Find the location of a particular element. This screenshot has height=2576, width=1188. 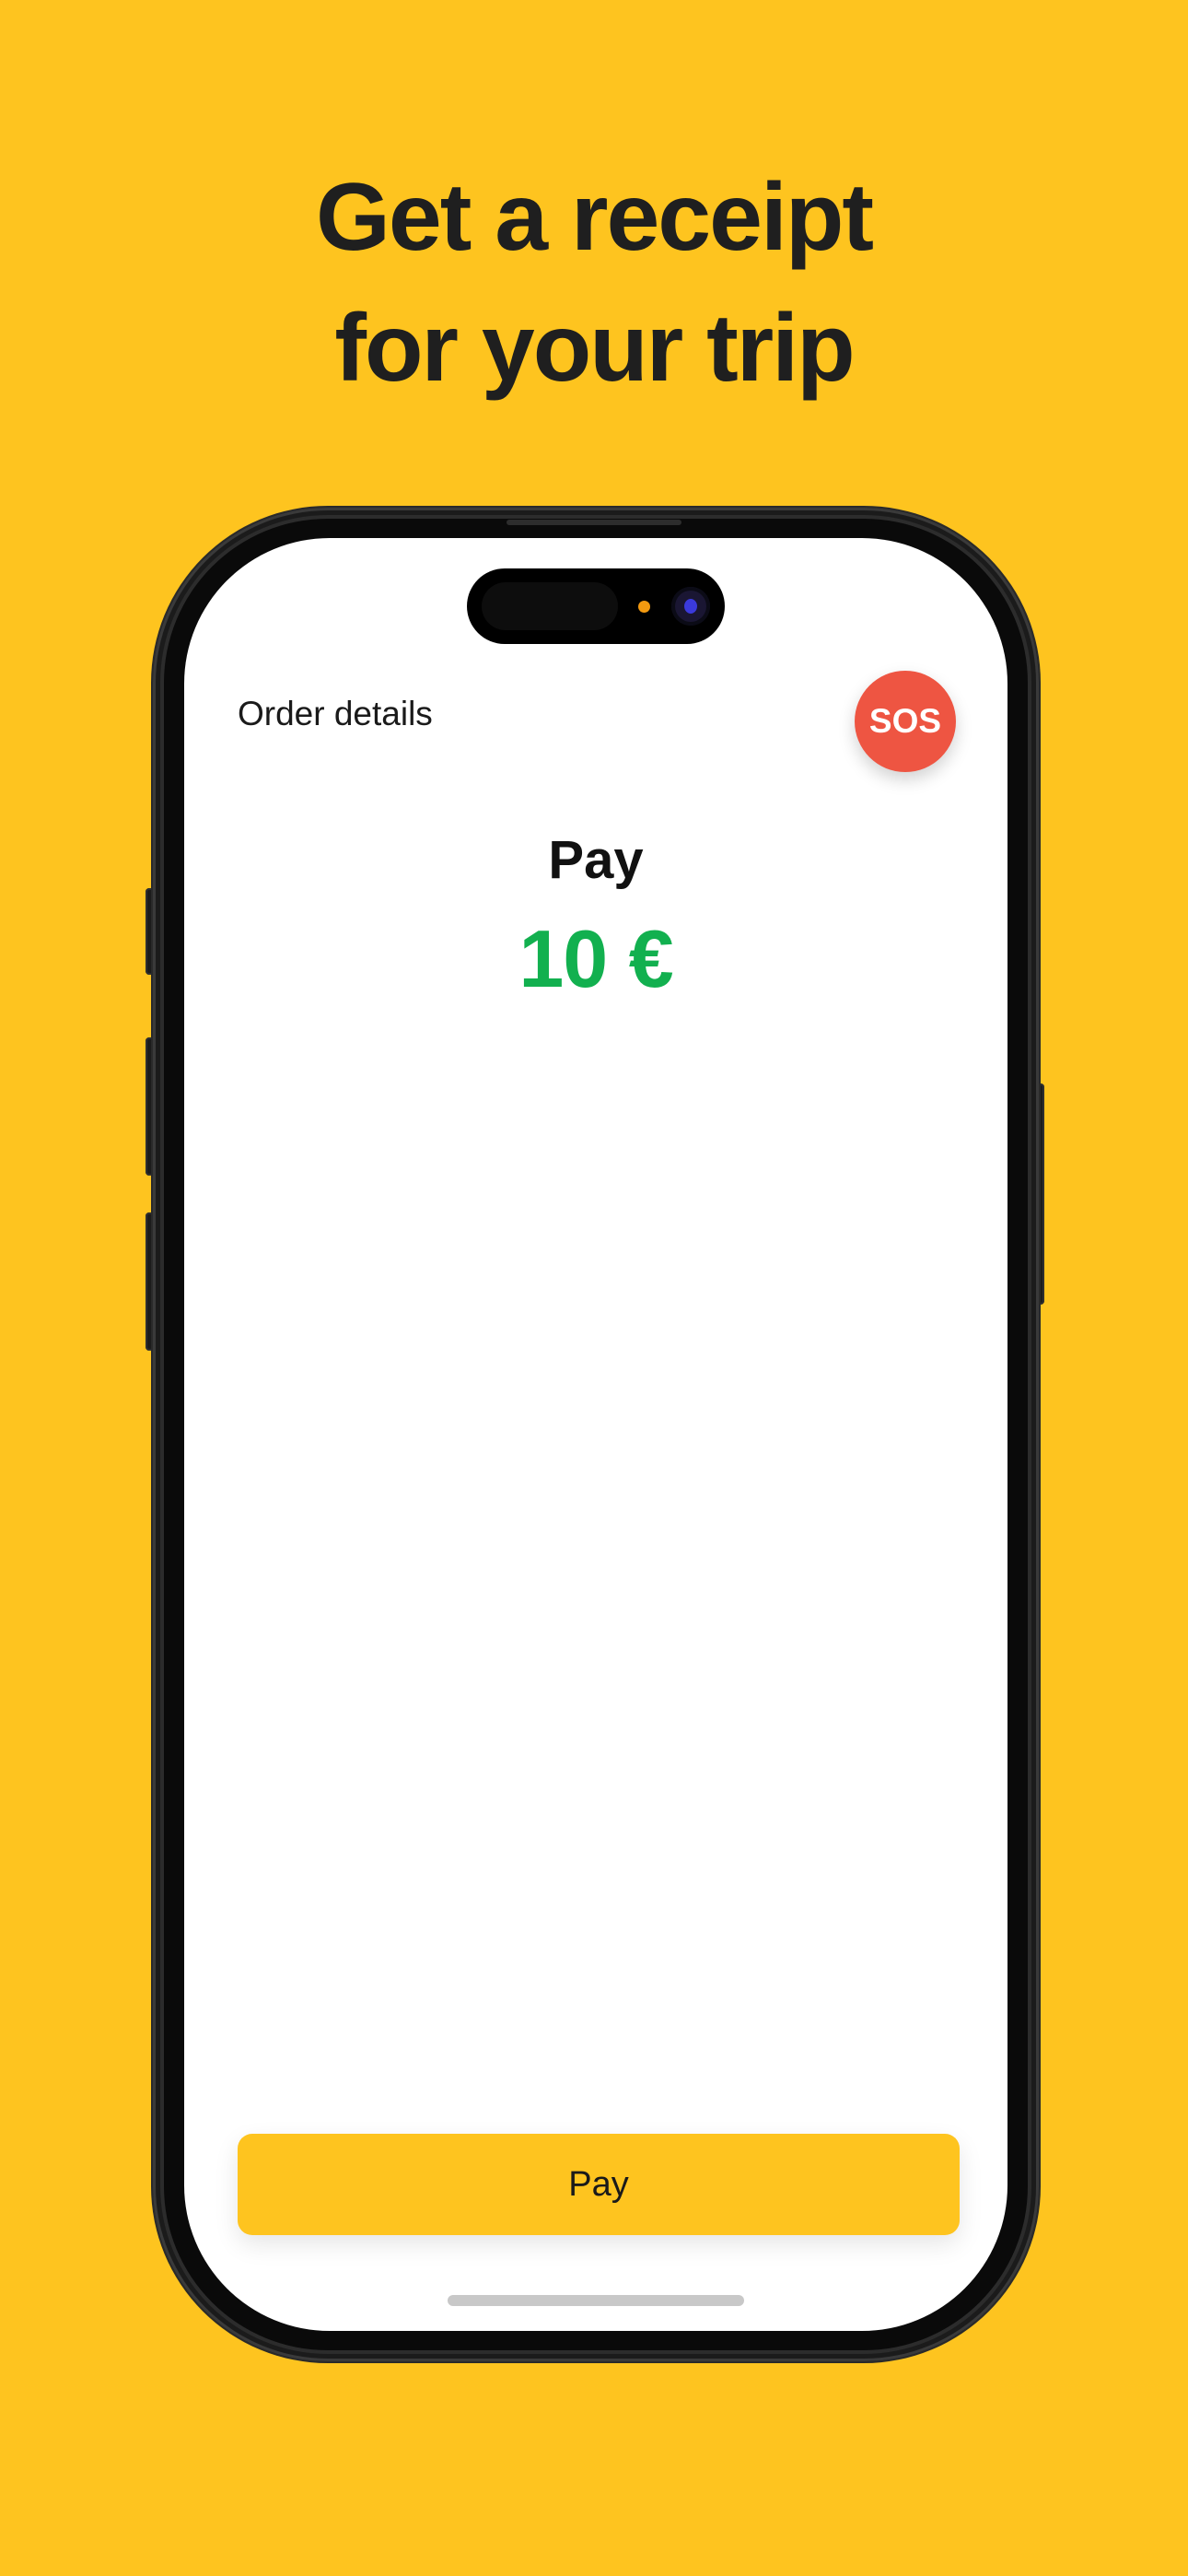

privacy-indicator-dot is located at coordinates (644, 607).